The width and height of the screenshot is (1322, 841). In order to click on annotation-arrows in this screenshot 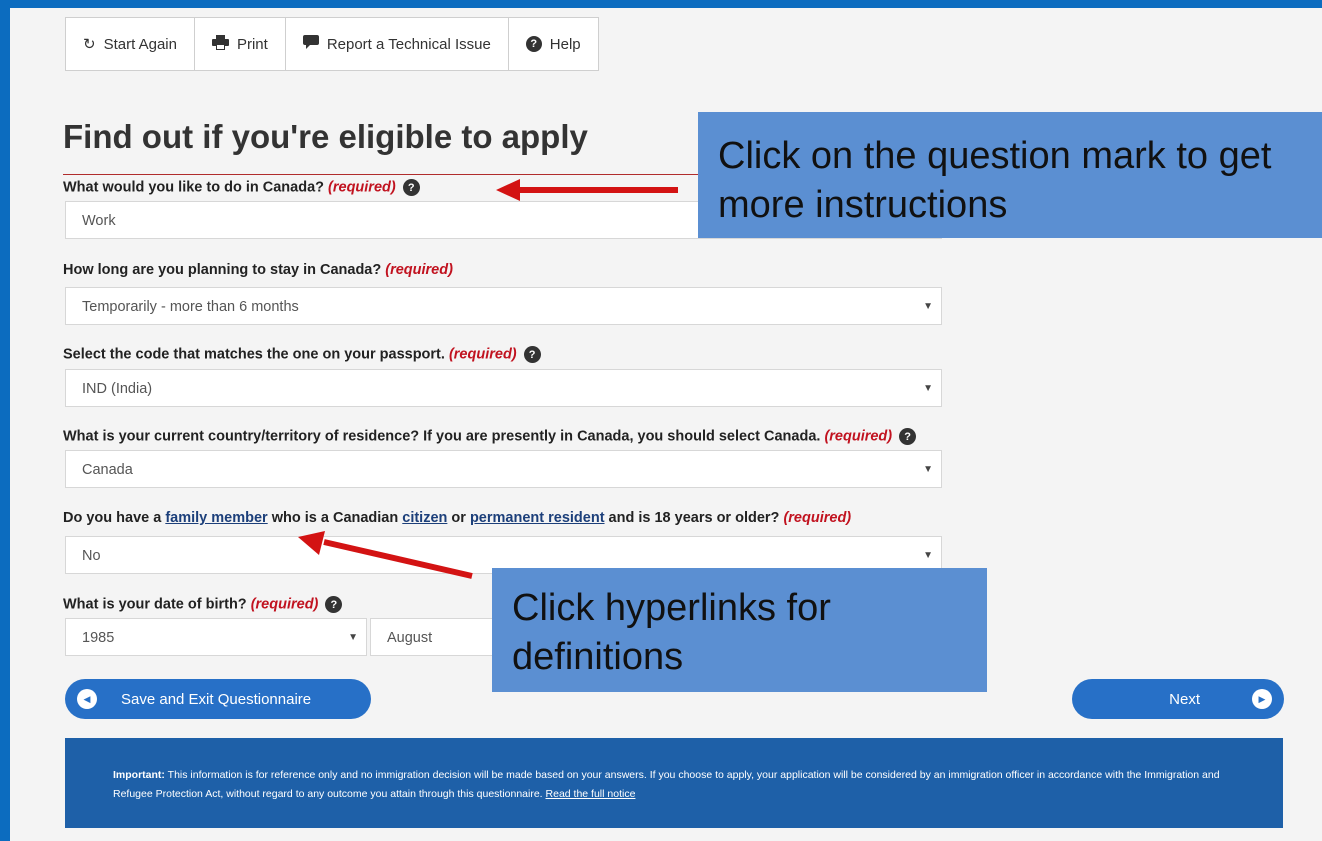, I will do `click(488, 379)`.